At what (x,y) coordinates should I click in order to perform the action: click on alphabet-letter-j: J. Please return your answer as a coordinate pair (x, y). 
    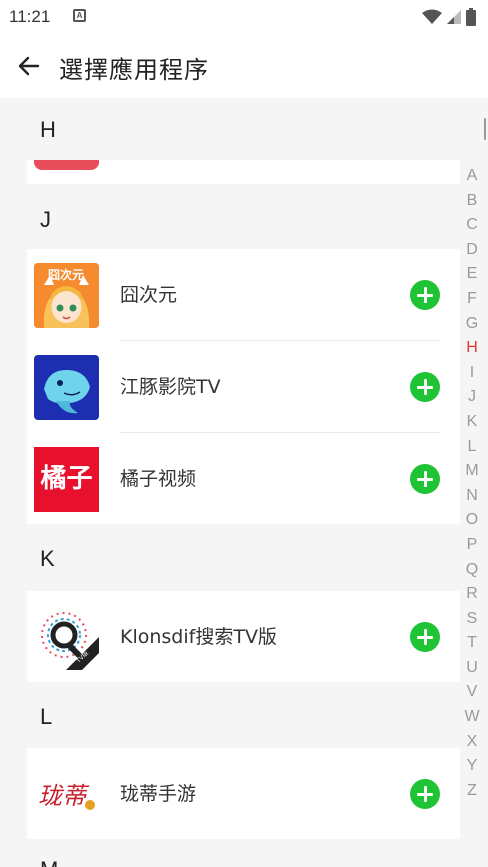
    Looking at the image, I should click on (472, 397).